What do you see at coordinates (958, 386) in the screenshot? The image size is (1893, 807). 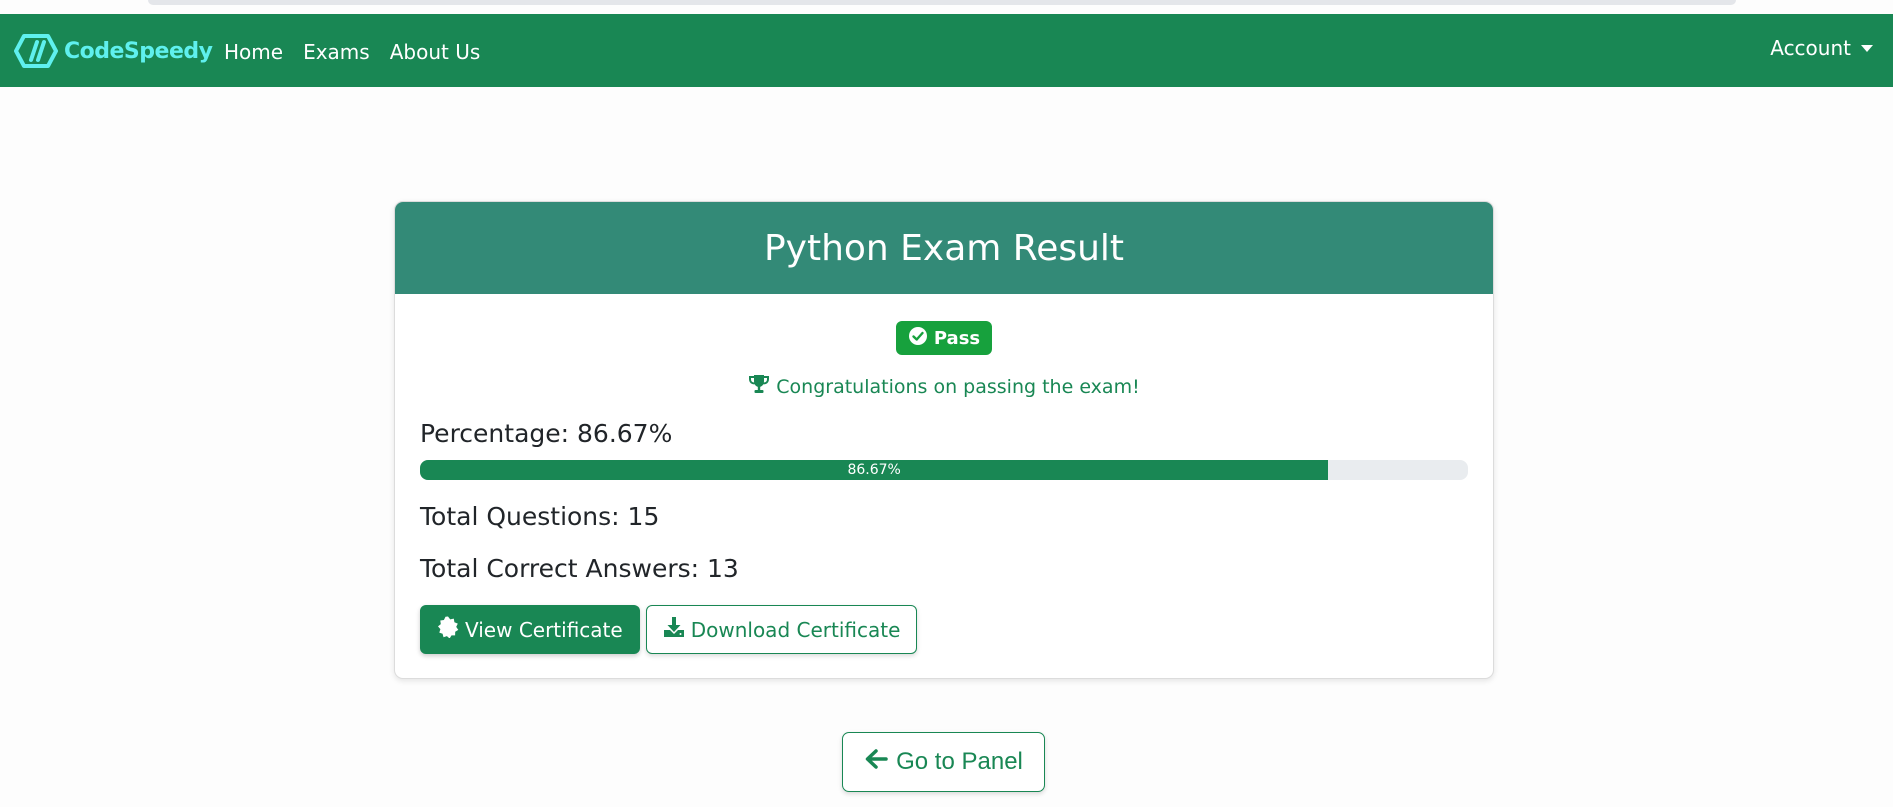 I see `congratulations-text: Congratulations on passing the exam!` at bounding box center [958, 386].